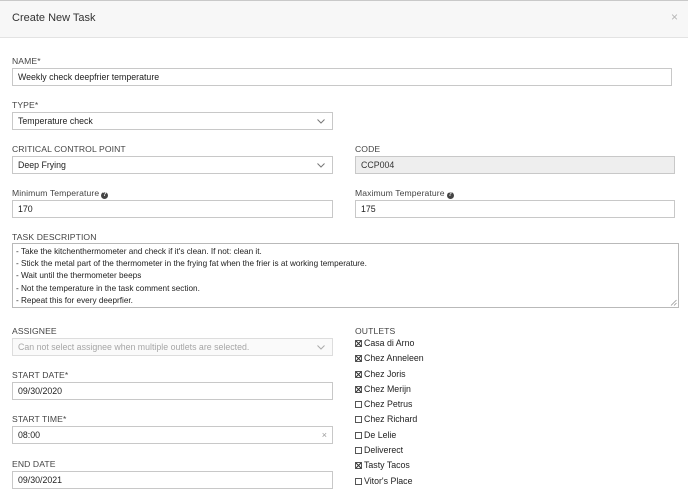 This screenshot has height=500, width=688. Describe the element at coordinates (389, 343) in the screenshot. I see `outlet-label: Casa di Arno` at that location.